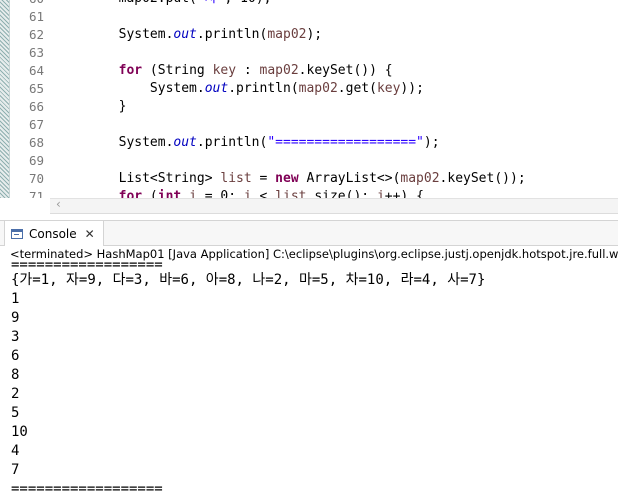 Image resolution: width=618 pixels, height=502 pixels. What do you see at coordinates (309, 233) in the screenshot?
I see `console-tab-bar: Console ✕` at bounding box center [309, 233].